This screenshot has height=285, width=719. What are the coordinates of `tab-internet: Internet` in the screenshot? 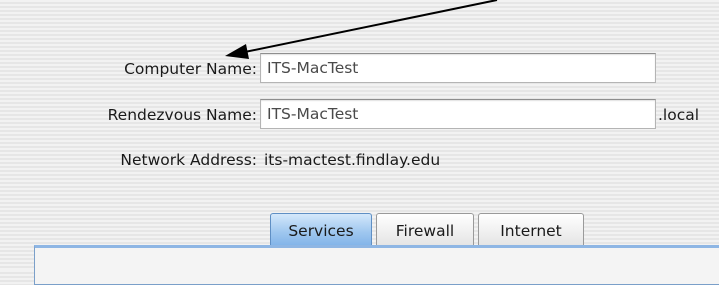 It's located at (531, 230).